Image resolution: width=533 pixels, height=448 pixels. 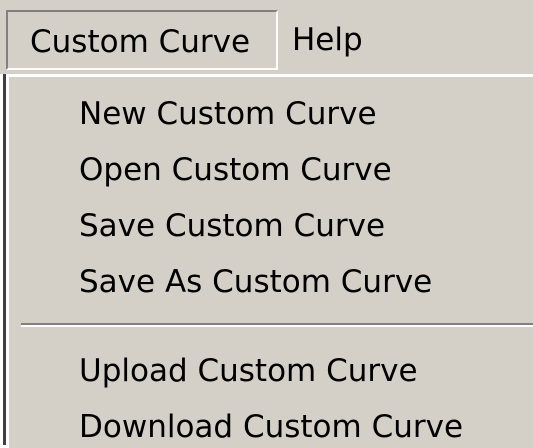 I want to click on menu-item-new-custom-curve: New Custom Curve, so click(x=228, y=114).